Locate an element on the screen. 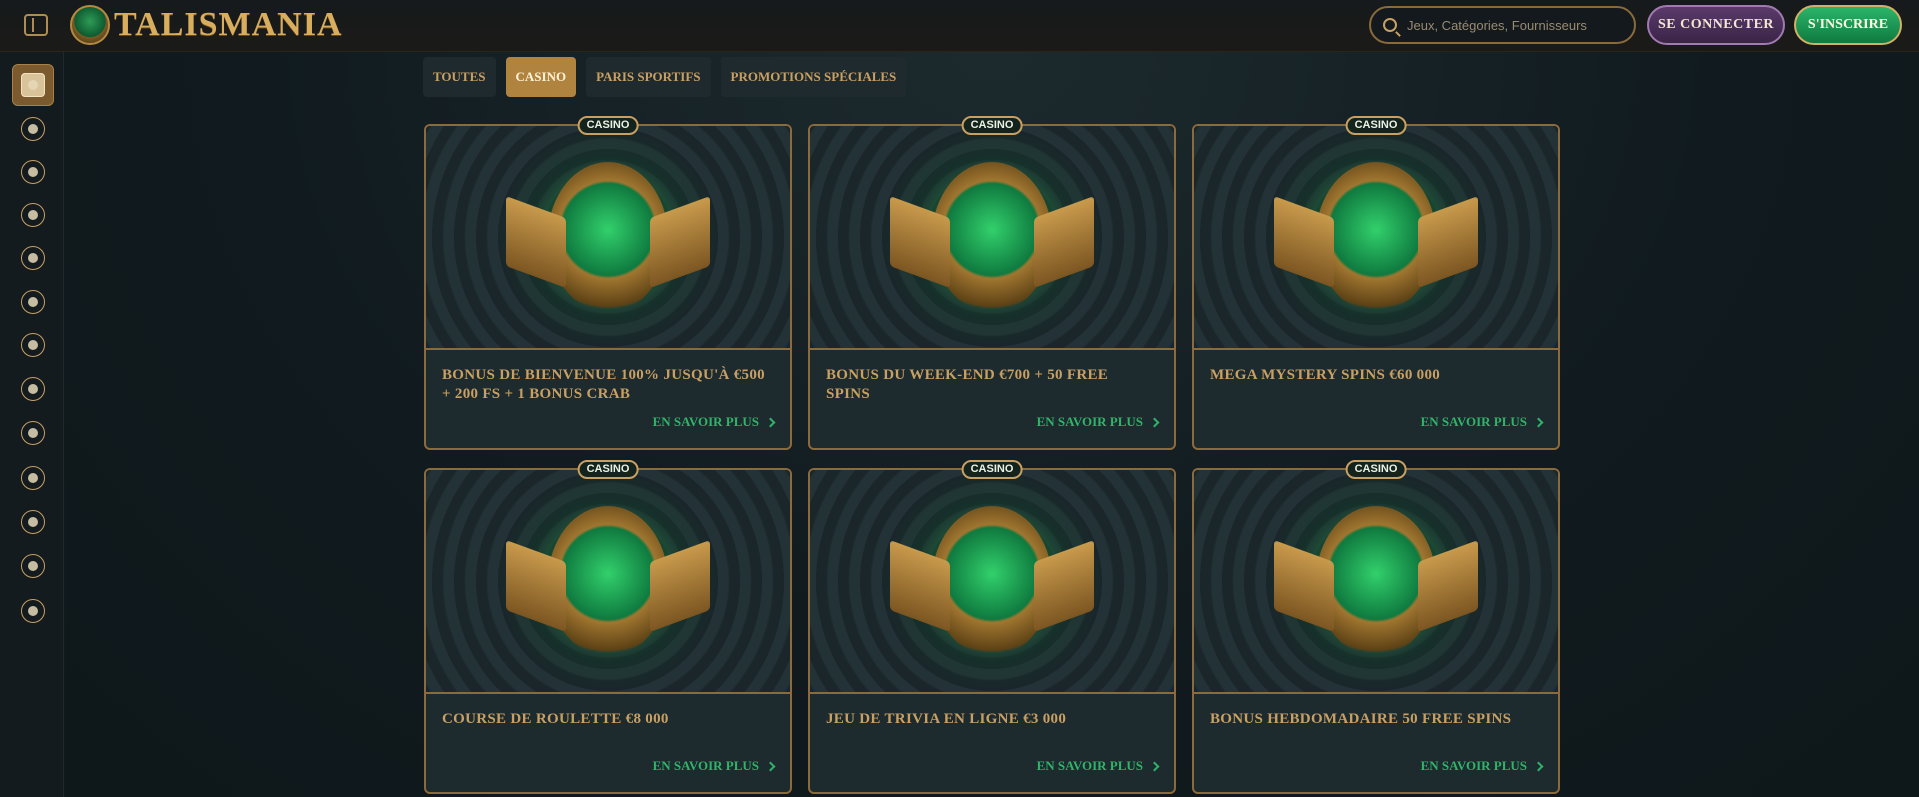 The width and height of the screenshot is (1919, 797). anubis-emblem-icon is located at coordinates (1376, 237).